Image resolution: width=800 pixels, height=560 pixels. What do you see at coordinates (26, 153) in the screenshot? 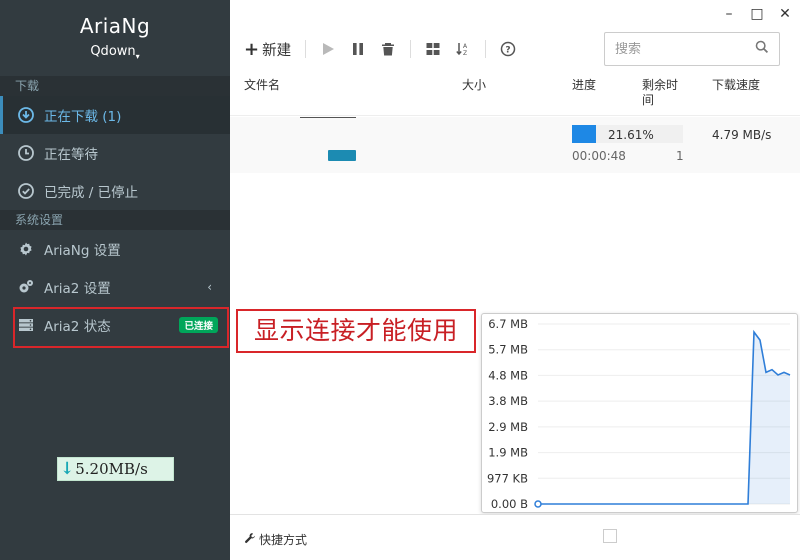
I see `clock-icon` at bounding box center [26, 153].